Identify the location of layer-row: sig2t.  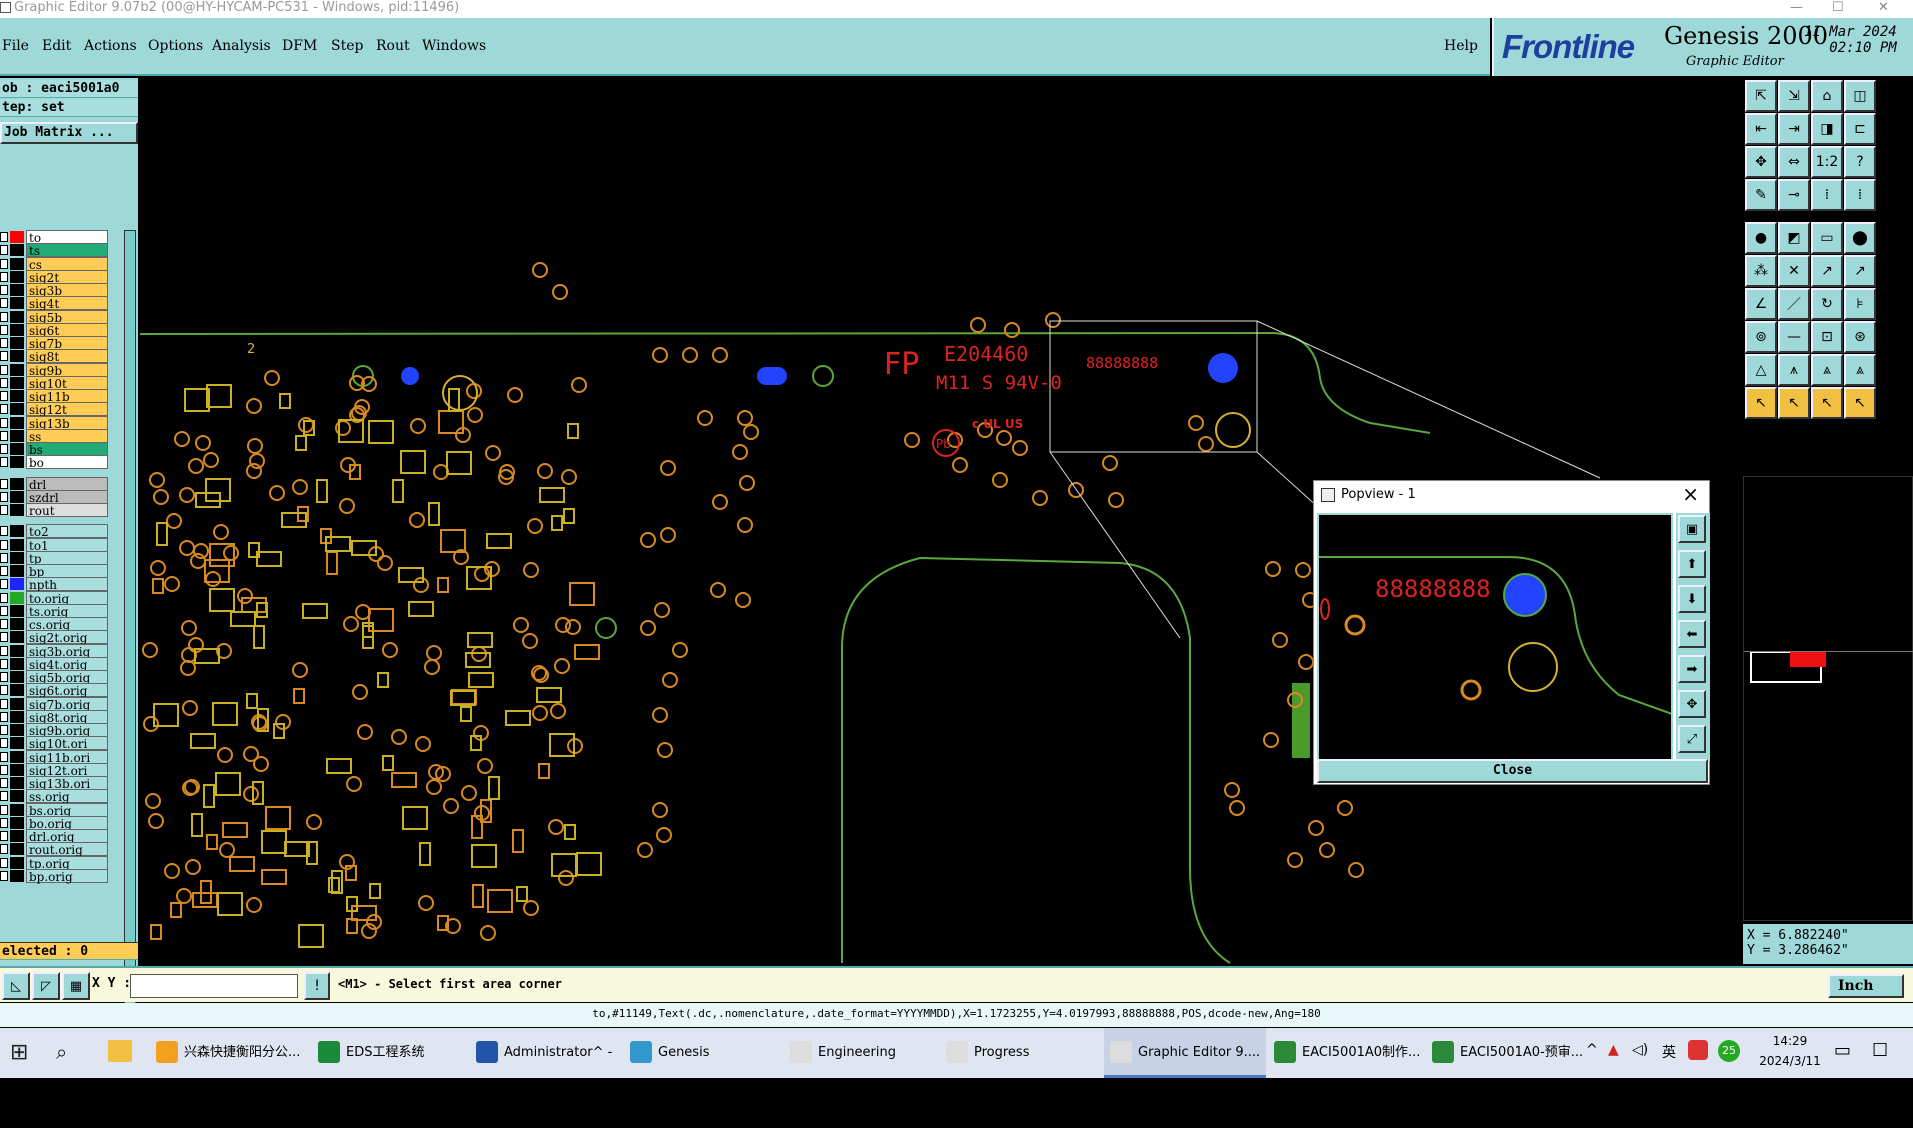
(55, 277).